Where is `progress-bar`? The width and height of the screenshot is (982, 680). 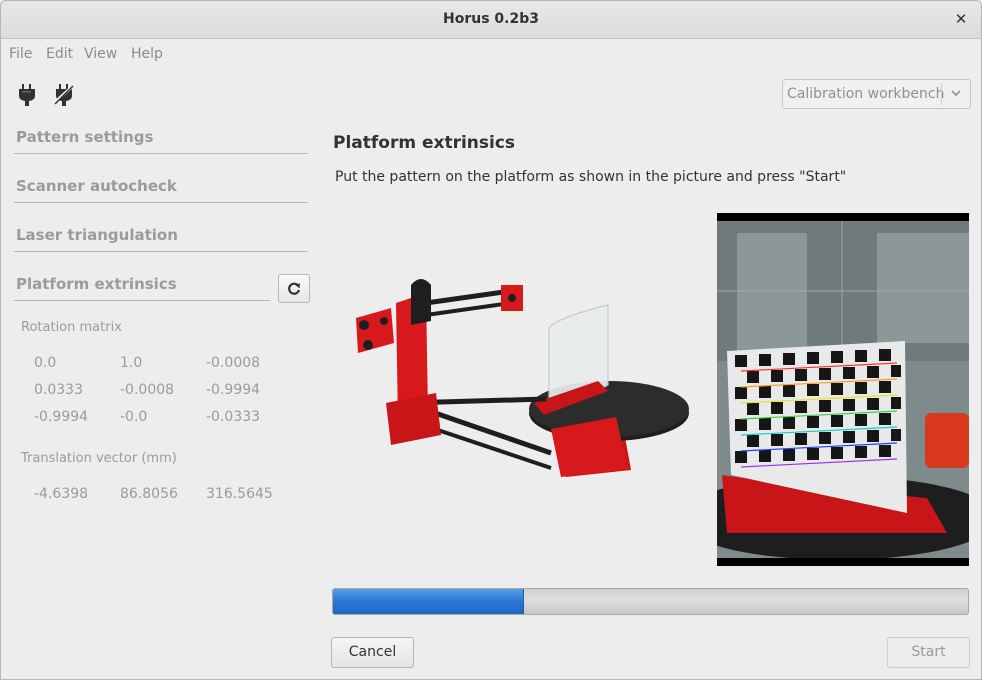 progress-bar is located at coordinates (650, 601).